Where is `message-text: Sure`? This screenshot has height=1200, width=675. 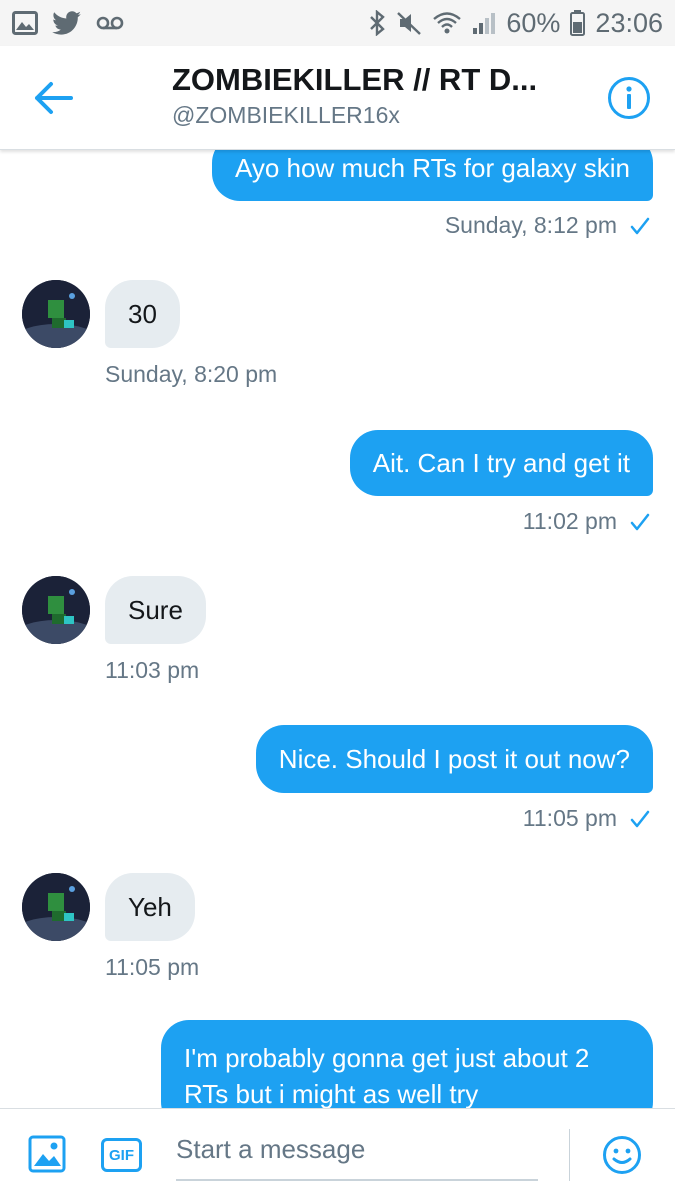 message-text: Sure is located at coordinates (155, 610).